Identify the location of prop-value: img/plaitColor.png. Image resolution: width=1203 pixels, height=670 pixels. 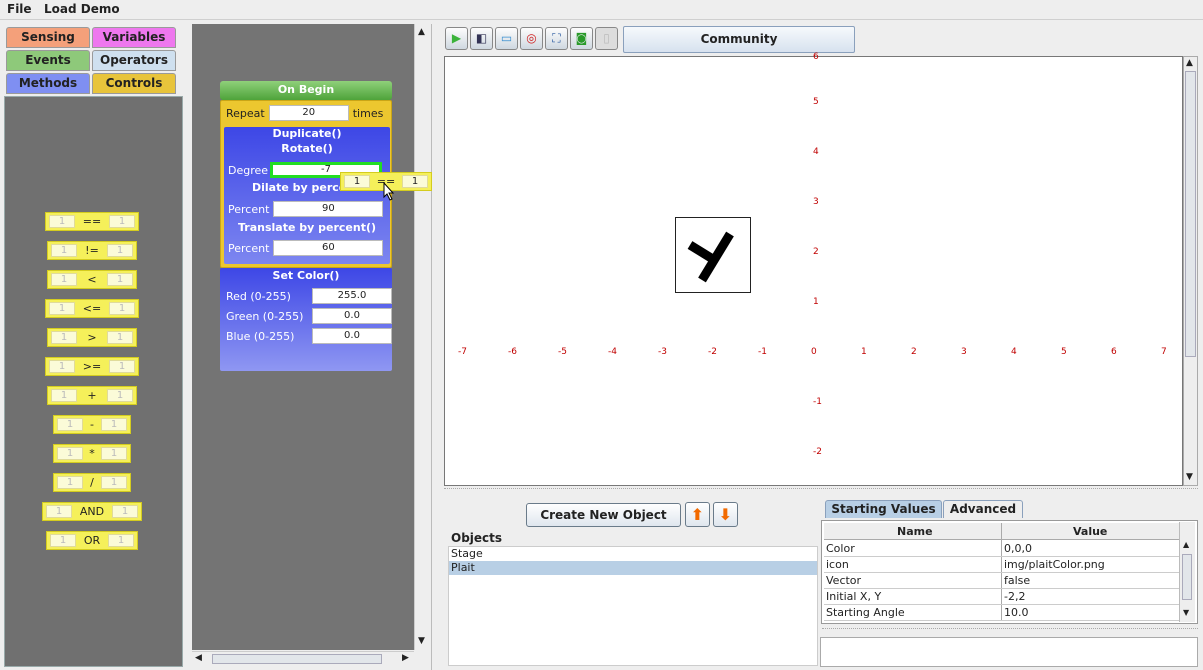
(1054, 564).